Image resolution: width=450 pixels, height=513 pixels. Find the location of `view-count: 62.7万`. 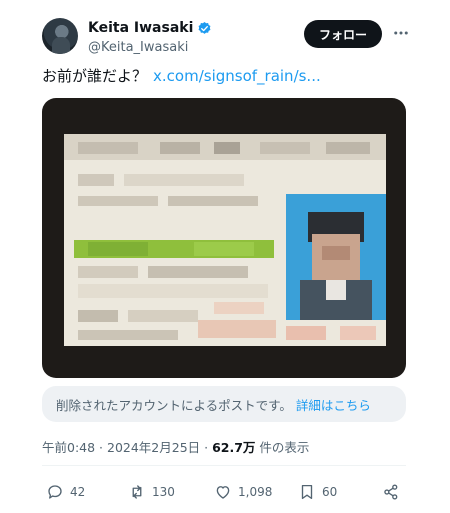

view-count: 62.7万 is located at coordinates (234, 447).